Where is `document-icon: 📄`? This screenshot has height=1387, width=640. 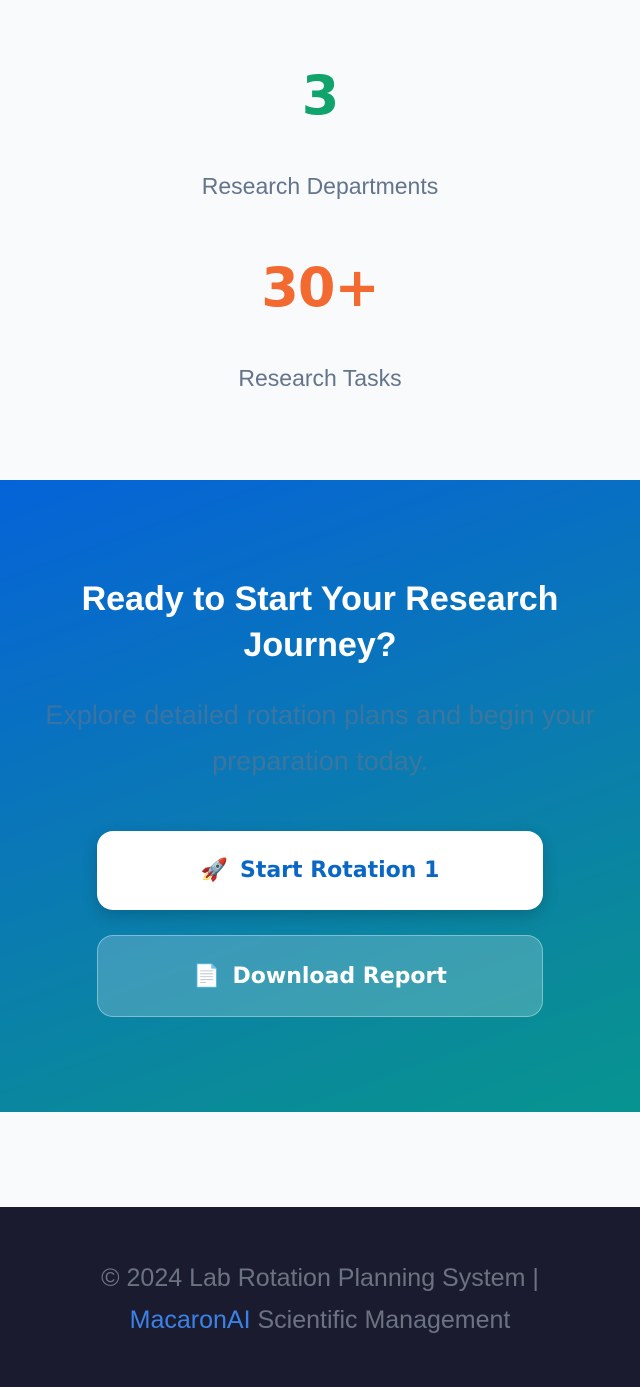 document-icon: 📄 is located at coordinates (207, 976).